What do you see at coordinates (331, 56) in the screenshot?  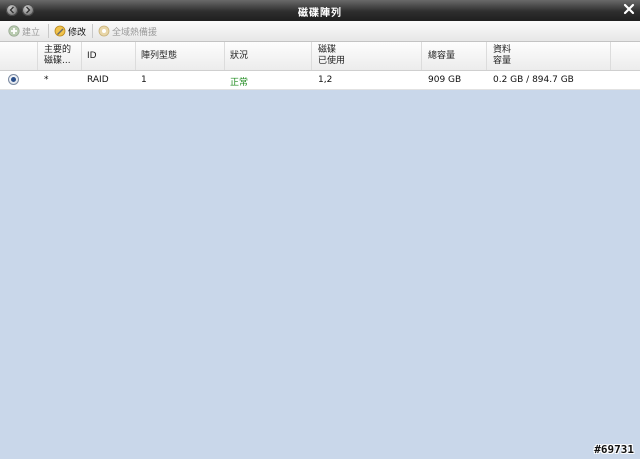 I see `column-header-disks-used: 磁碟 已使用` at bounding box center [331, 56].